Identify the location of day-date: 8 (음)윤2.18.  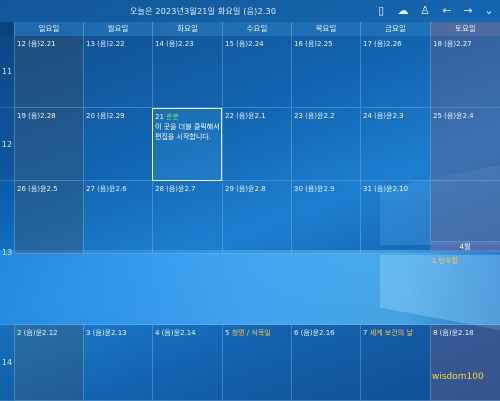
(453, 333).